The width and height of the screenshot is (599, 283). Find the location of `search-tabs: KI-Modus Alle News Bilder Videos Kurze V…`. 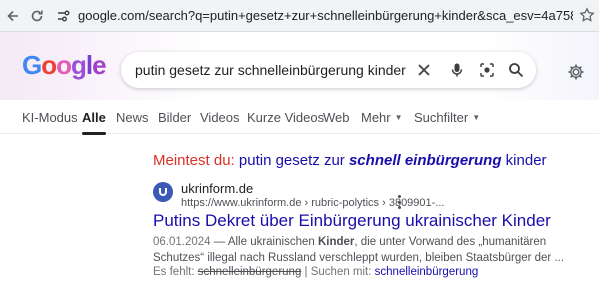

search-tabs: KI-Modus Alle News Bilder Videos Kurze V… is located at coordinates (299, 117).